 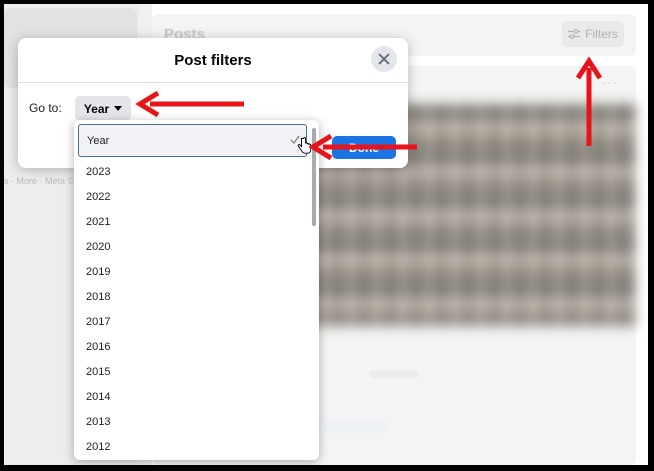 What do you see at coordinates (193, 172) in the screenshot?
I see `dropdown-option: 2023` at bounding box center [193, 172].